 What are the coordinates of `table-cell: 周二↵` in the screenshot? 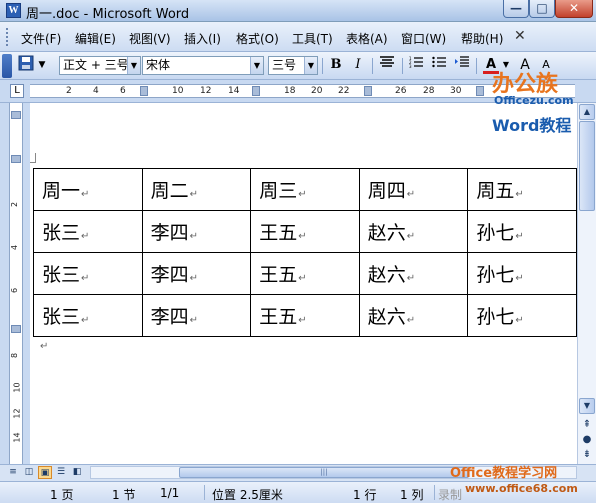 It's located at (196, 189).